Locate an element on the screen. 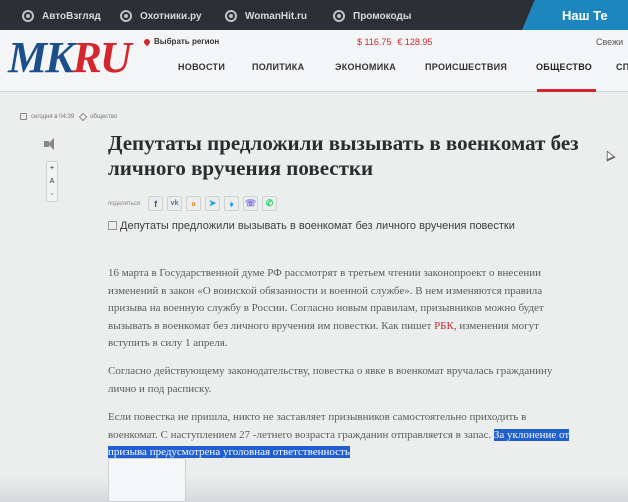  odnoklassniki-icon: ℴ is located at coordinates (194, 203).